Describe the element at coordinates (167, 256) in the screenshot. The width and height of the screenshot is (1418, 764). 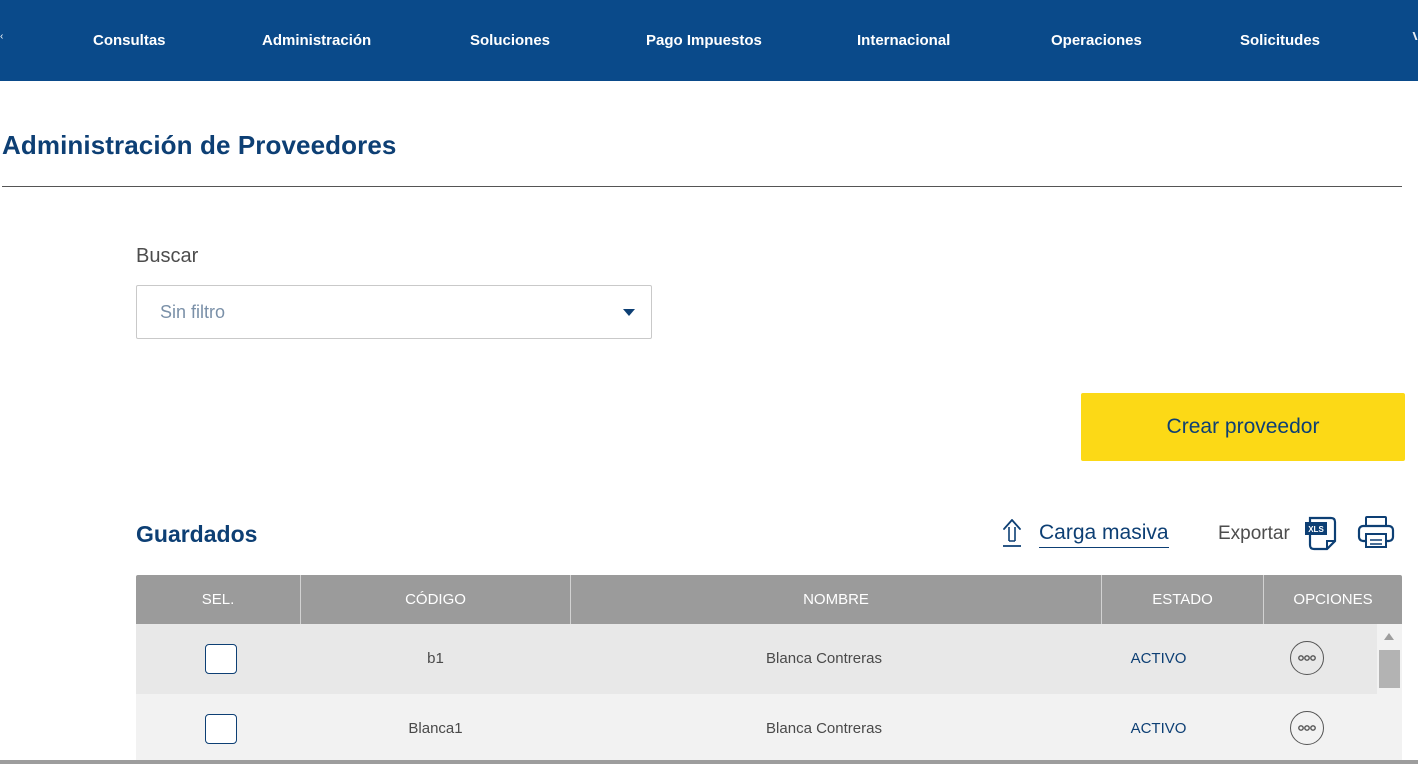
I see `search-label: Buscar` at that location.